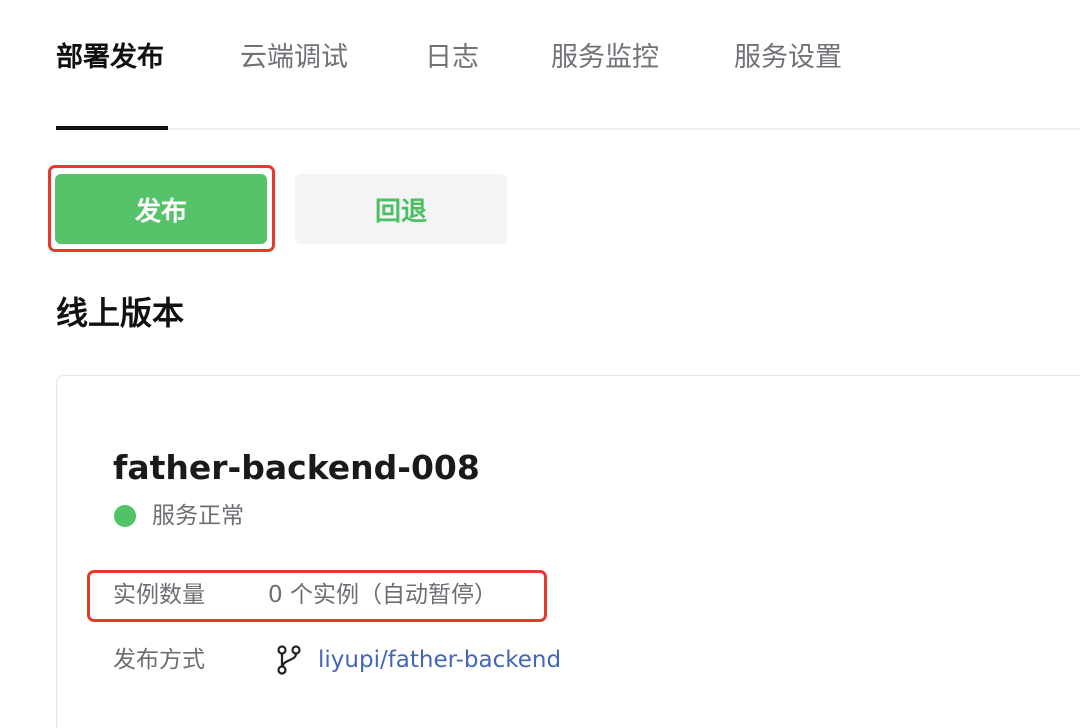 The height and width of the screenshot is (728, 1080). What do you see at coordinates (112, 128) in the screenshot?
I see `active-tab-indicator` at bounding box center [112, 128].